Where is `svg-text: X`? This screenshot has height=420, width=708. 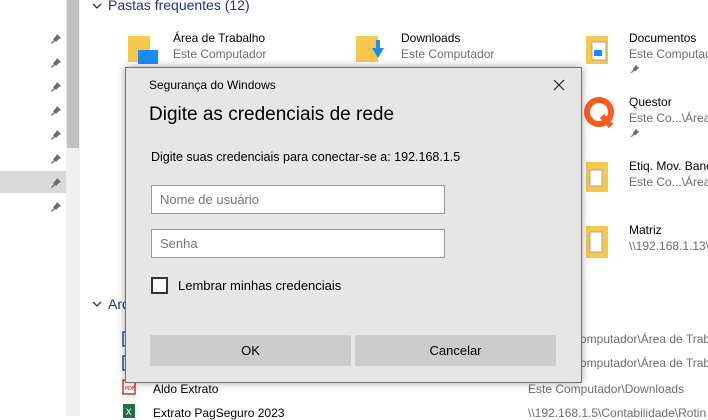
svg-text: X is located at coordinates (129, 413).